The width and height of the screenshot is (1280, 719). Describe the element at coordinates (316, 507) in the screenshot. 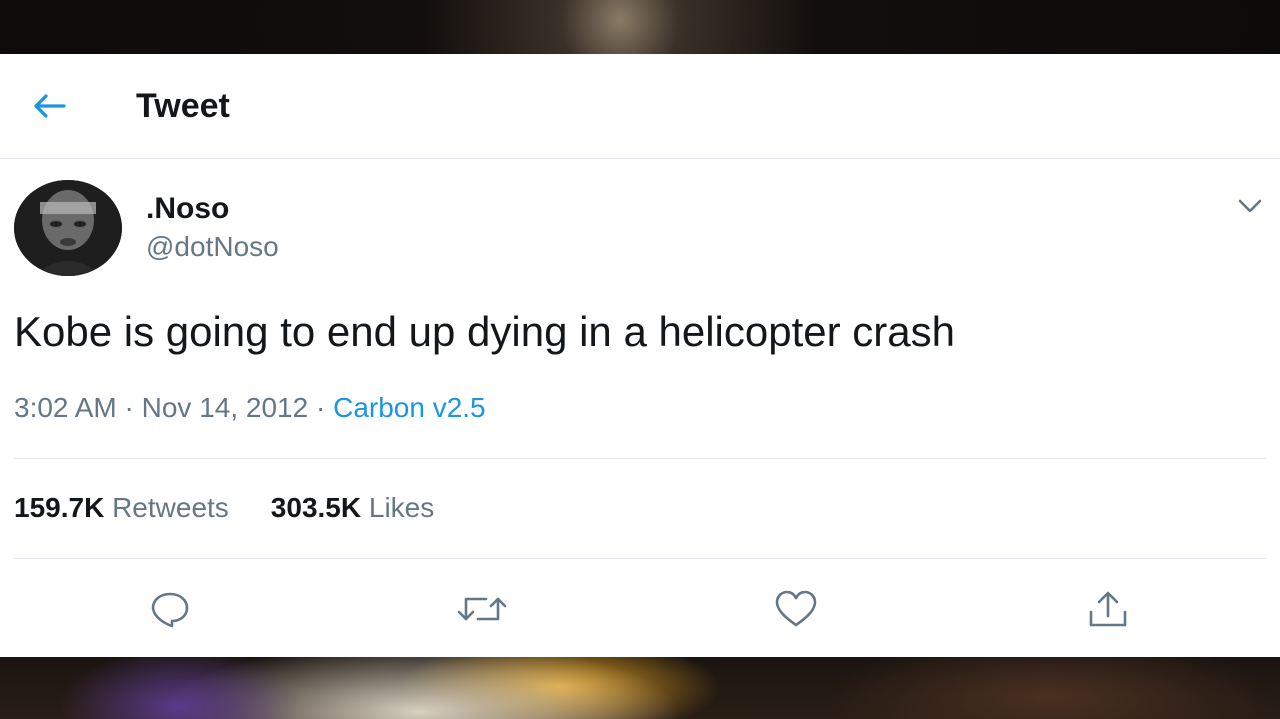

I see `likes-count: 303.5K` at that location.